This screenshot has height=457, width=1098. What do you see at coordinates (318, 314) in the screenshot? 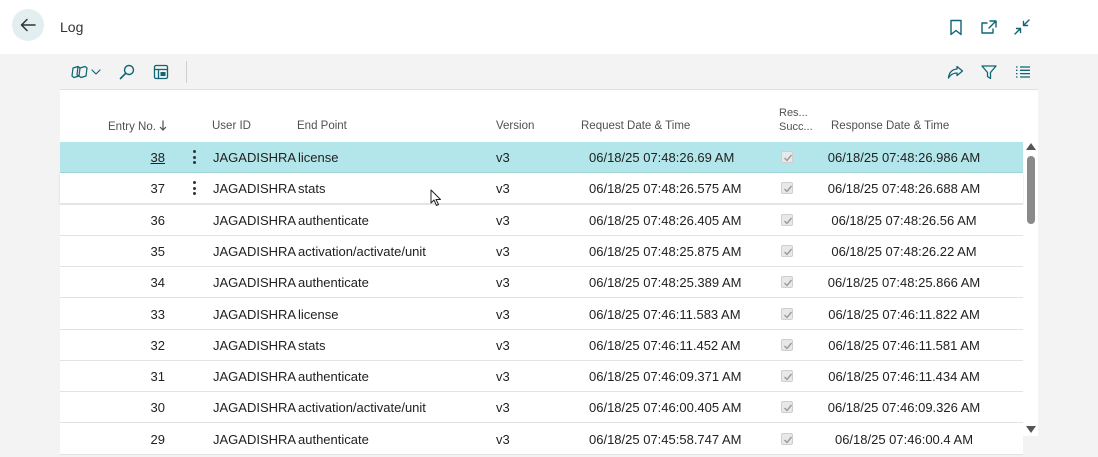
I see `end-point-cell: license` at bounding box center [318, 314].